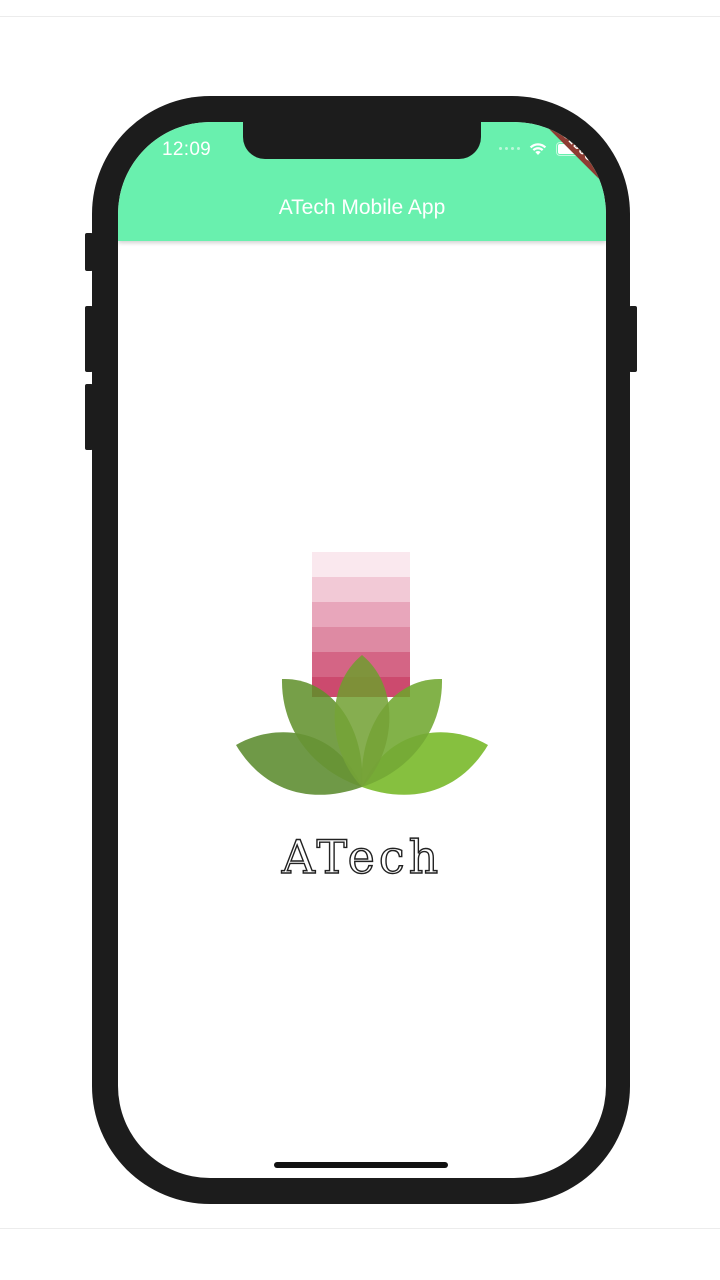  Describe the element at coordinates (362, 207) in the screenshot. I see `app-title: ATech Mobile App` at that location.